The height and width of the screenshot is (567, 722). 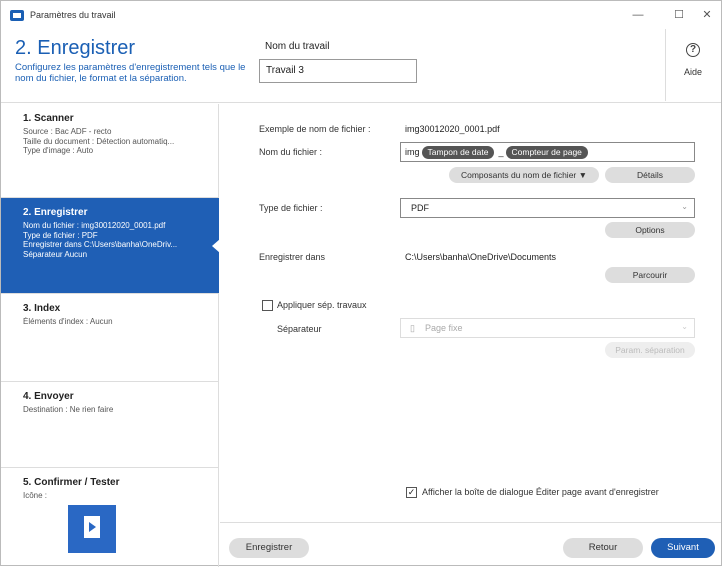 I want to click on details-button: Détails, so click(x=650, y=175).